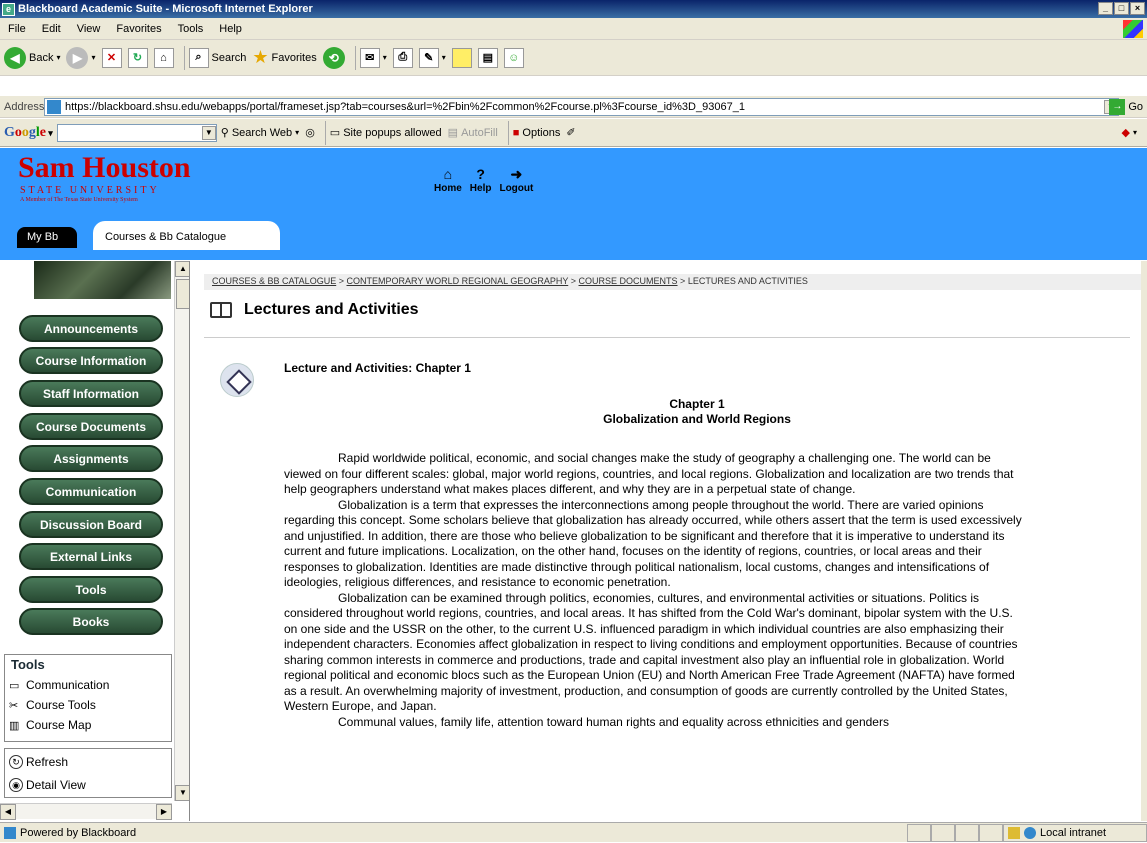 This screenshot has width=1147, height=843. I want to click on research-button: ▤, so click(487, 57).